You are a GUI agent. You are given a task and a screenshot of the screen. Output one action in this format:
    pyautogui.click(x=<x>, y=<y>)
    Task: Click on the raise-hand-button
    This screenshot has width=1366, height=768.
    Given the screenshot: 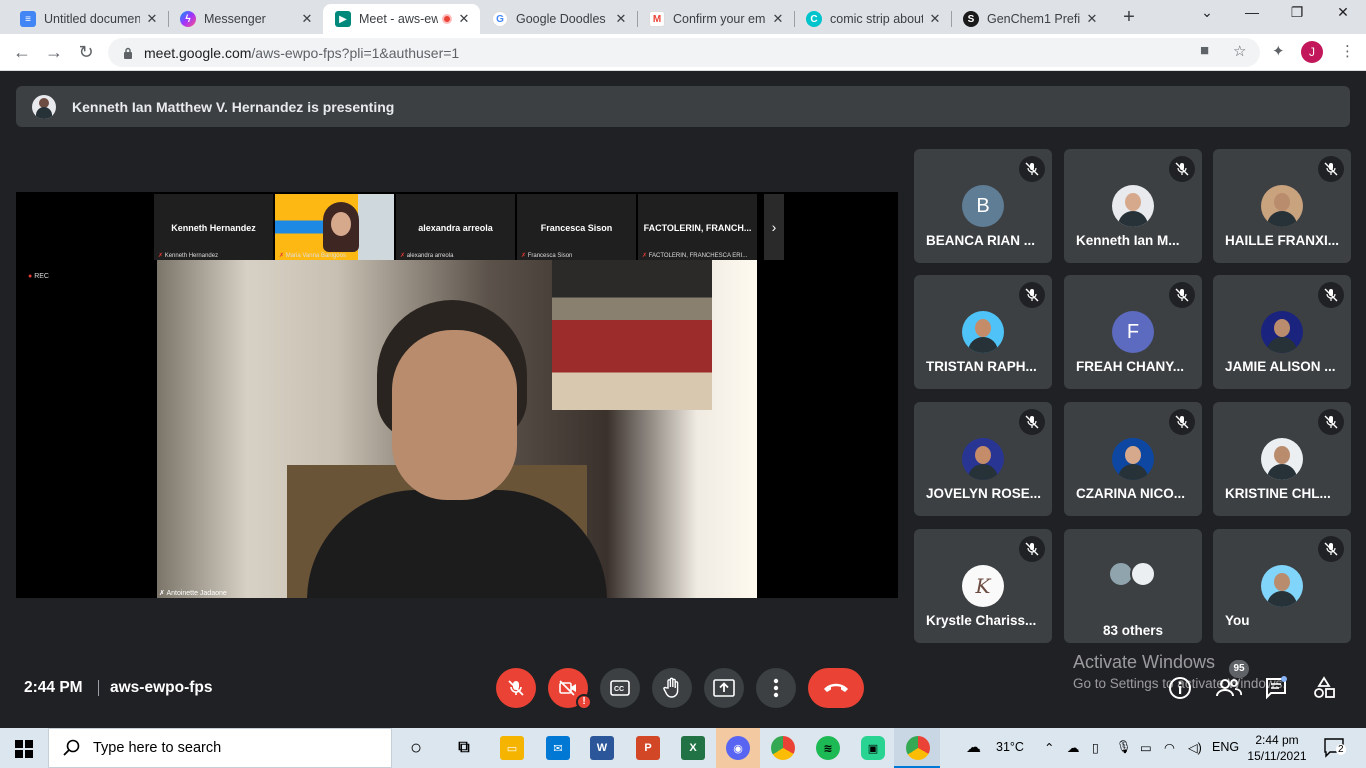 What is the action you would take?
    pyautogui.click(x=672, y=688)
    